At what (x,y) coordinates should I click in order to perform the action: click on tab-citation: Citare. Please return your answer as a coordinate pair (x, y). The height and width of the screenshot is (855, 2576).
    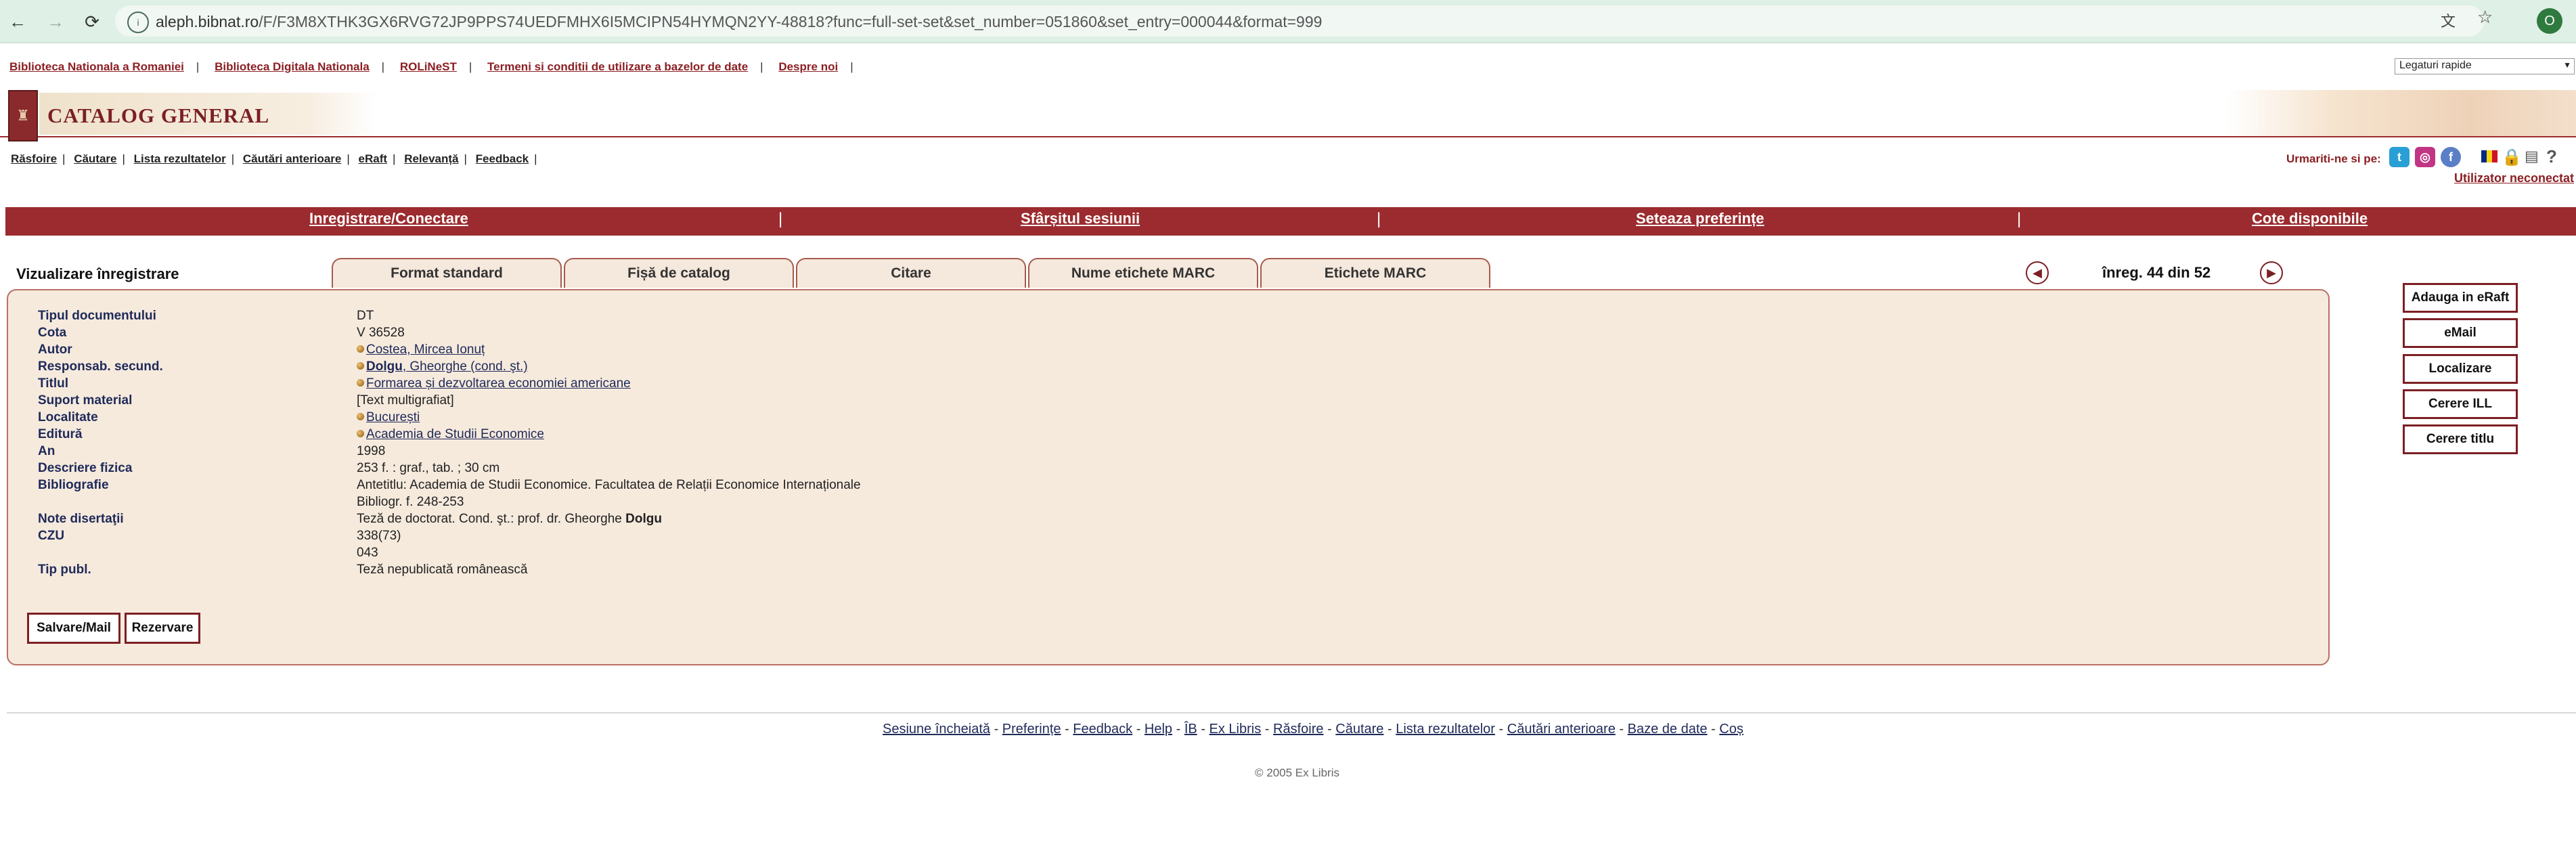
    Looking at the image, I should click on (911, 273).